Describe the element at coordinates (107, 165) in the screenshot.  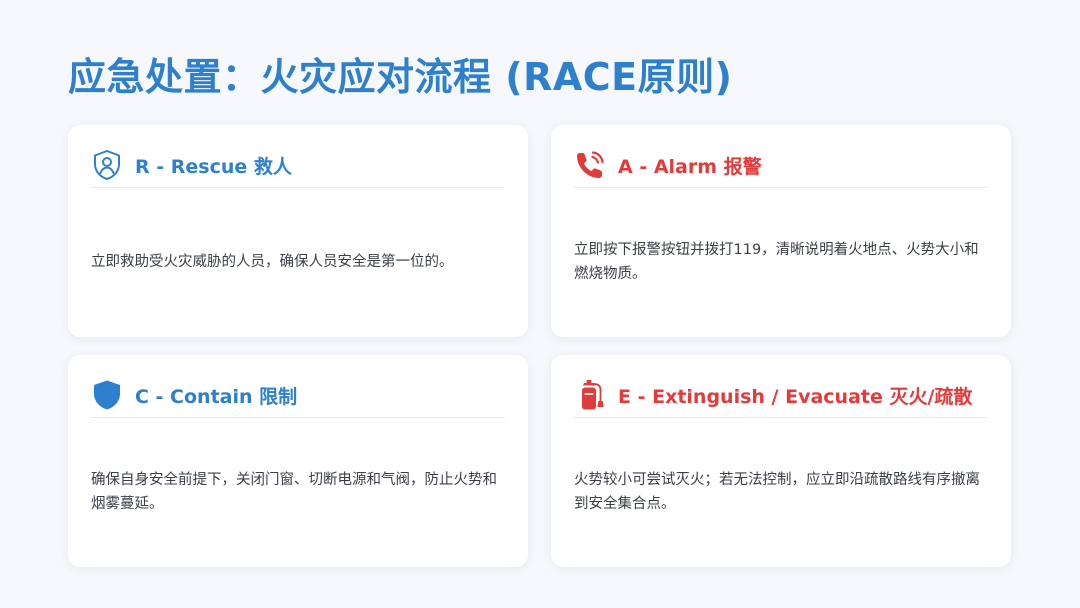
I see `rescue-person-shield-icon` at that location.